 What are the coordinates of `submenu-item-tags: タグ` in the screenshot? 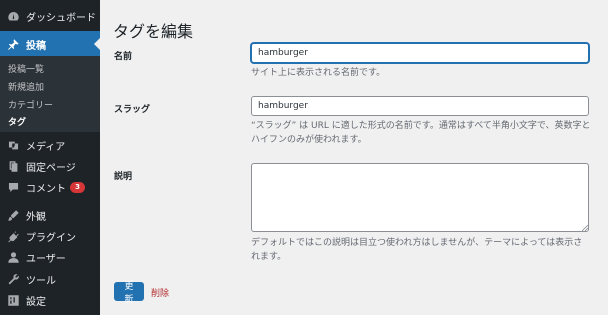 It's located at (17, 121).